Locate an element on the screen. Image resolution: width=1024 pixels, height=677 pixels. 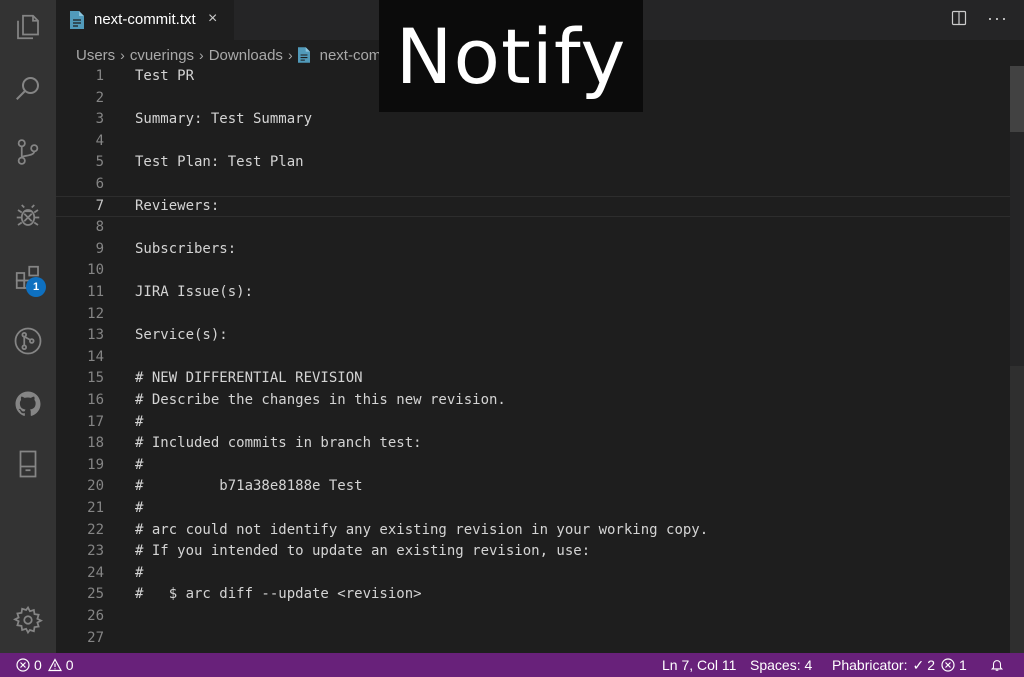
editor-line: 8 is located at coordinates (533, 228).